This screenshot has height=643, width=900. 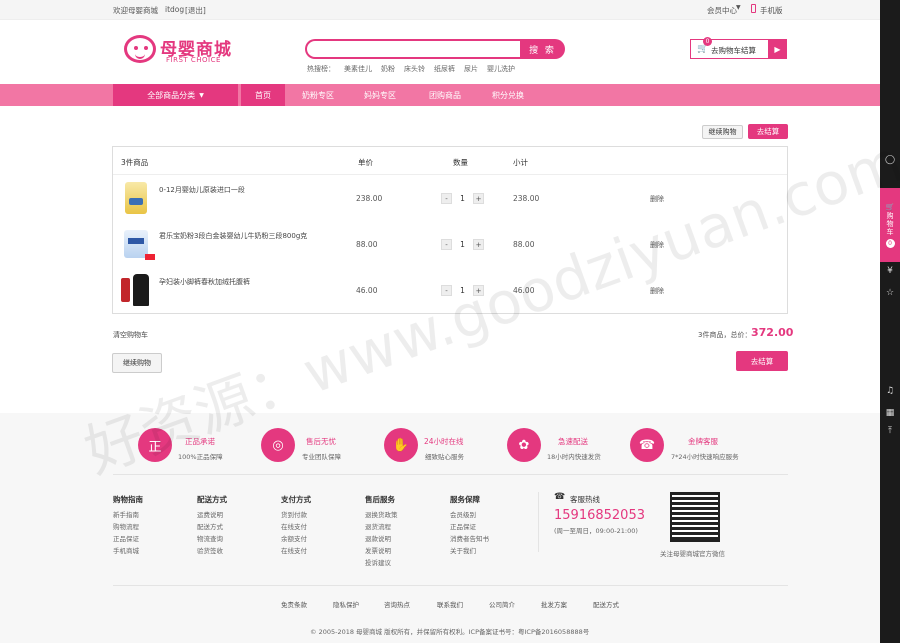 What do you see at coordinates (526, 198) in the screenshot?
I see `subtotal: 238.00` at bounding box center [526, 198].